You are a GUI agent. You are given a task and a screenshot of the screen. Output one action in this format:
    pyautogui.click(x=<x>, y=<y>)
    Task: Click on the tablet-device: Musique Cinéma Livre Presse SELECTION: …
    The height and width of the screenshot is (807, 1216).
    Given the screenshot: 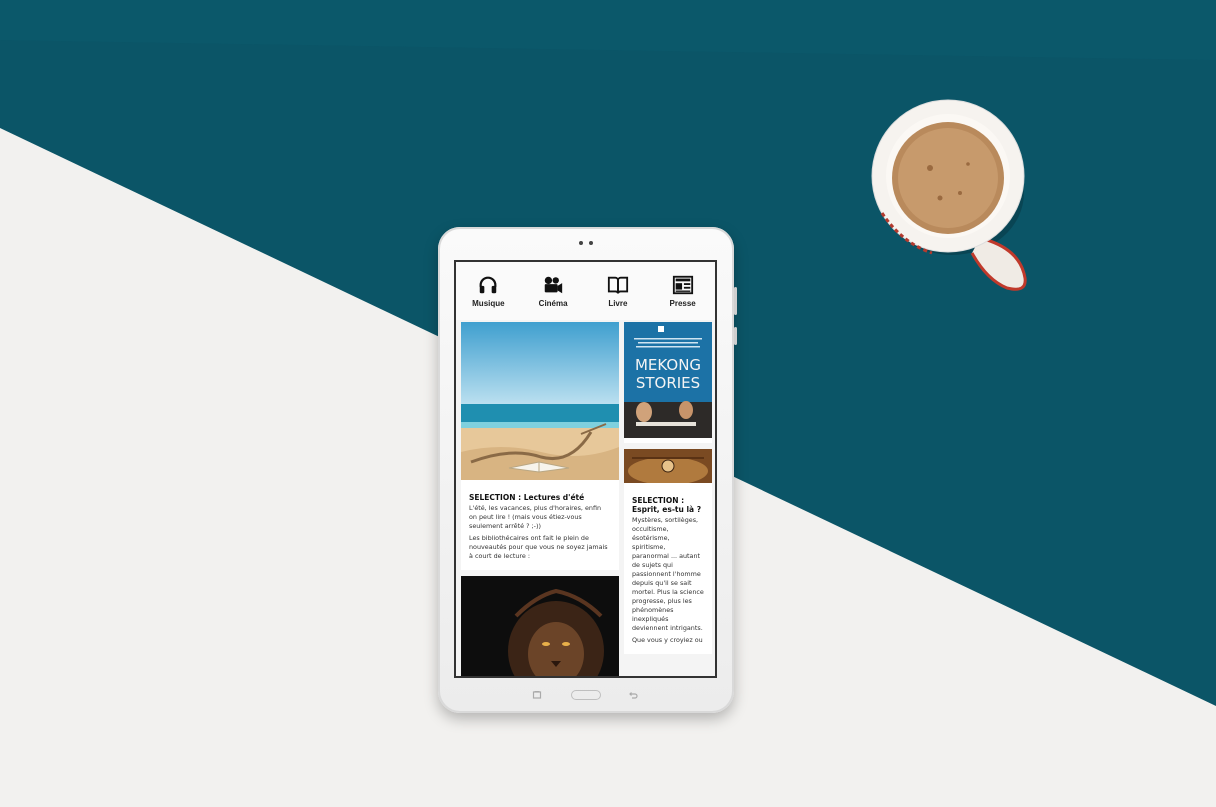 What is the action you would take?
    pyautogui.click(x=587, y=470)
    